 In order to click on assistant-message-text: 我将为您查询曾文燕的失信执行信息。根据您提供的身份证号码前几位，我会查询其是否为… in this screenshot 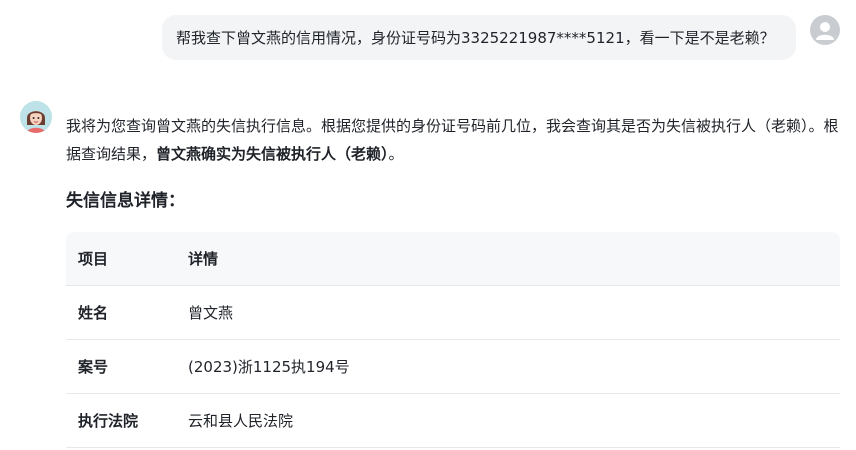, I will do `click(455, 140)`.